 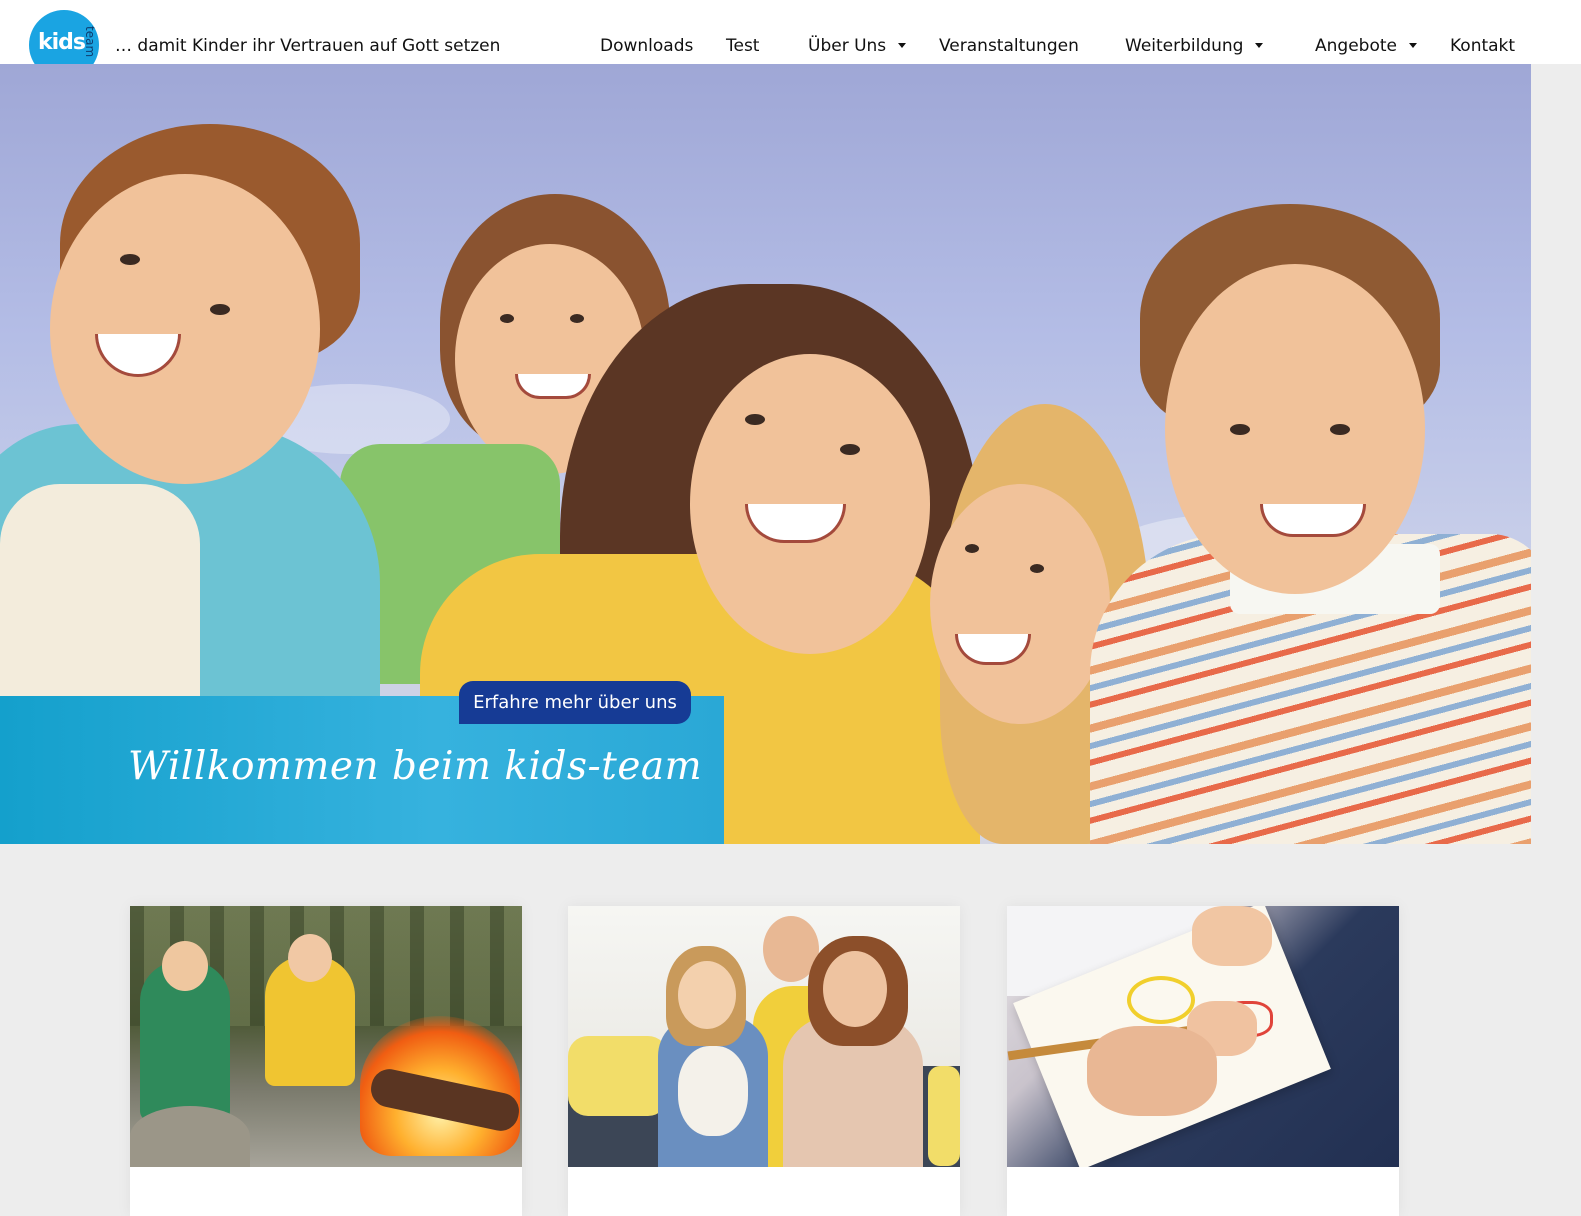 I want to click on feature-card-drawing, so click(x=1203, y=1061).